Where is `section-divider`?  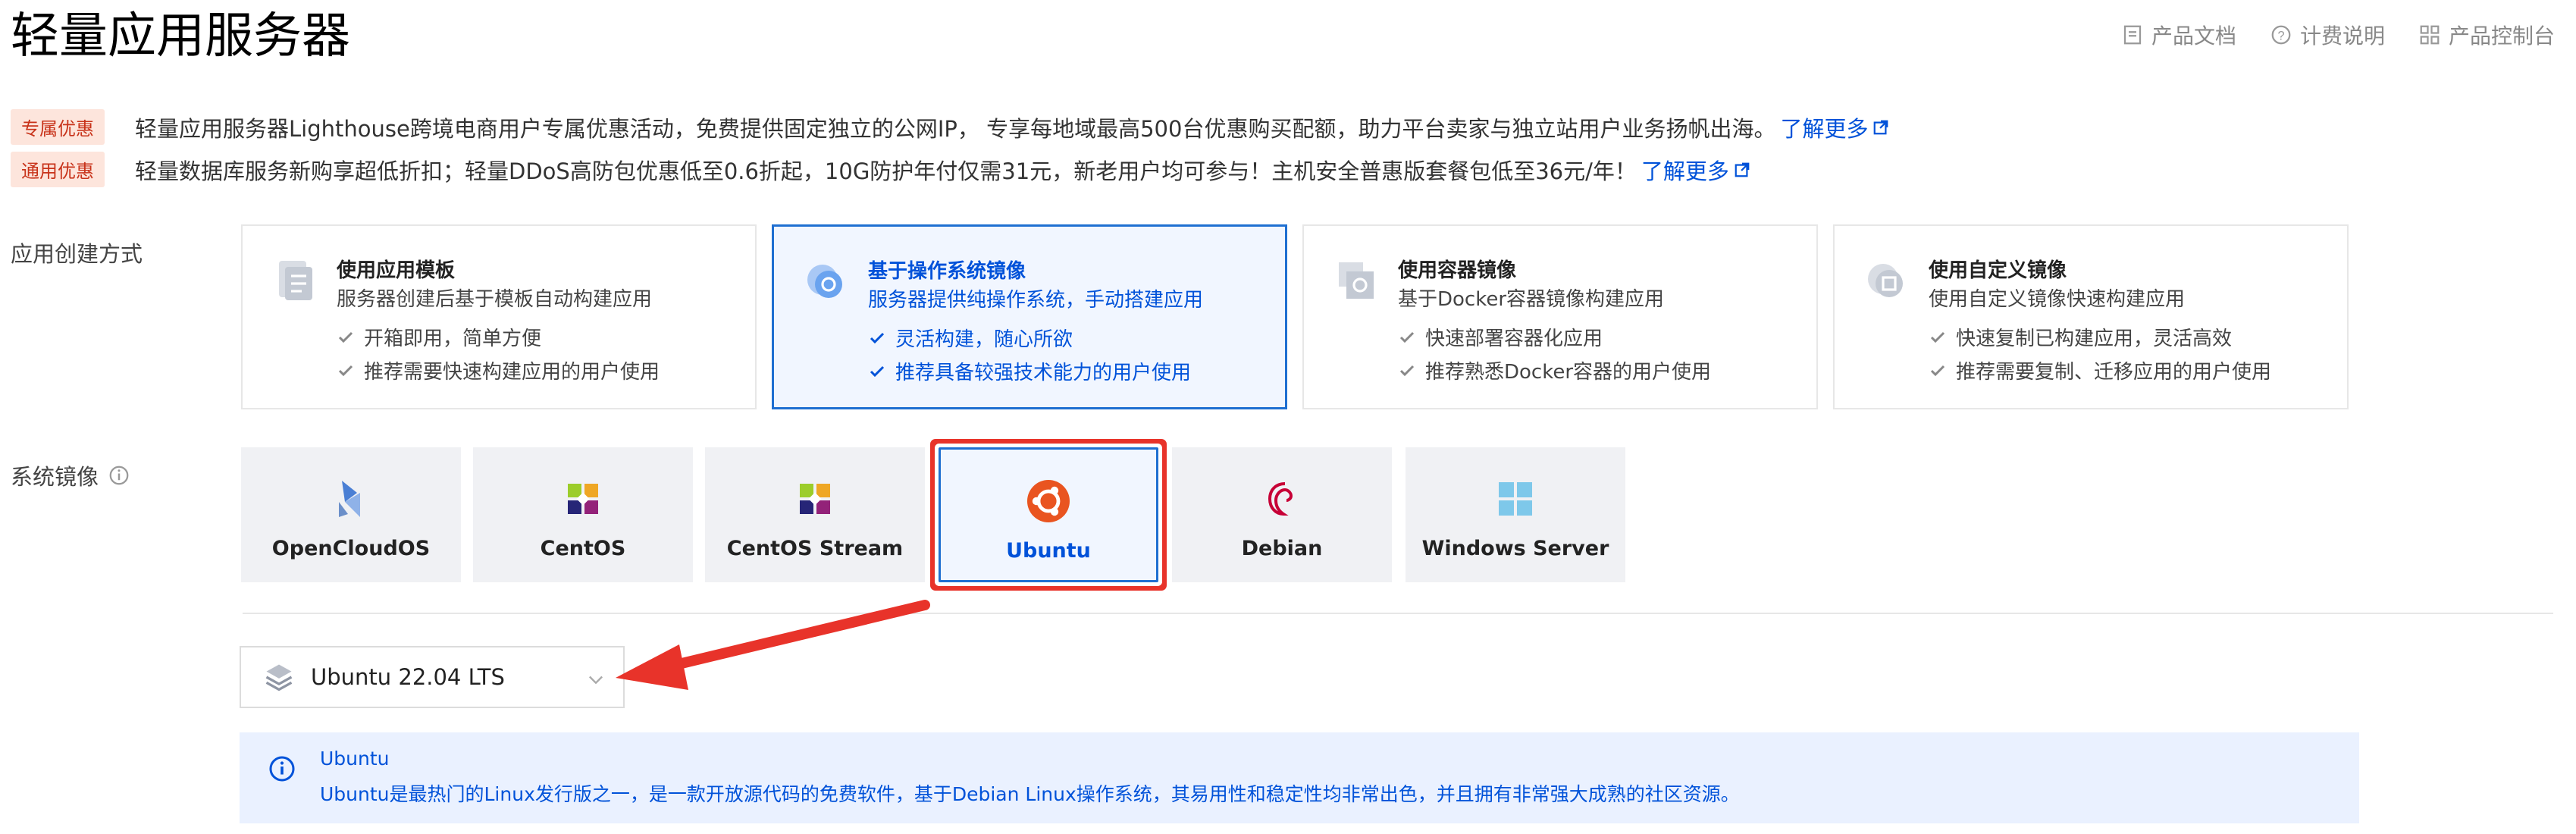 section-divider is located at coordinates (1398, 613).